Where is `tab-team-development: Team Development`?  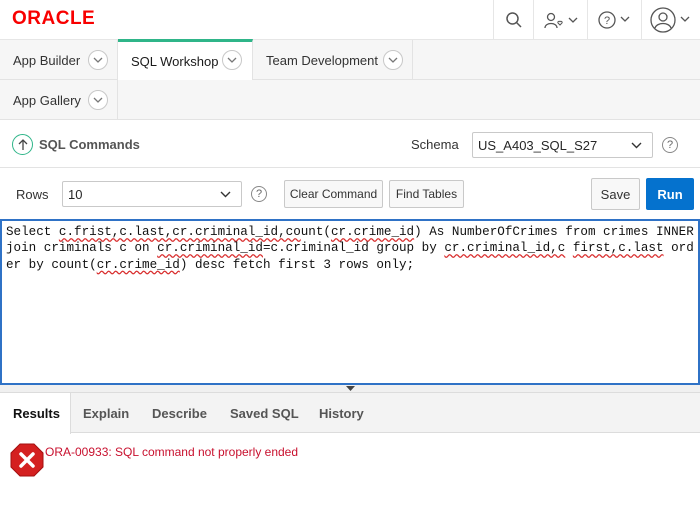
tab-team-development: Team Development is located at coordinates (333, 60).